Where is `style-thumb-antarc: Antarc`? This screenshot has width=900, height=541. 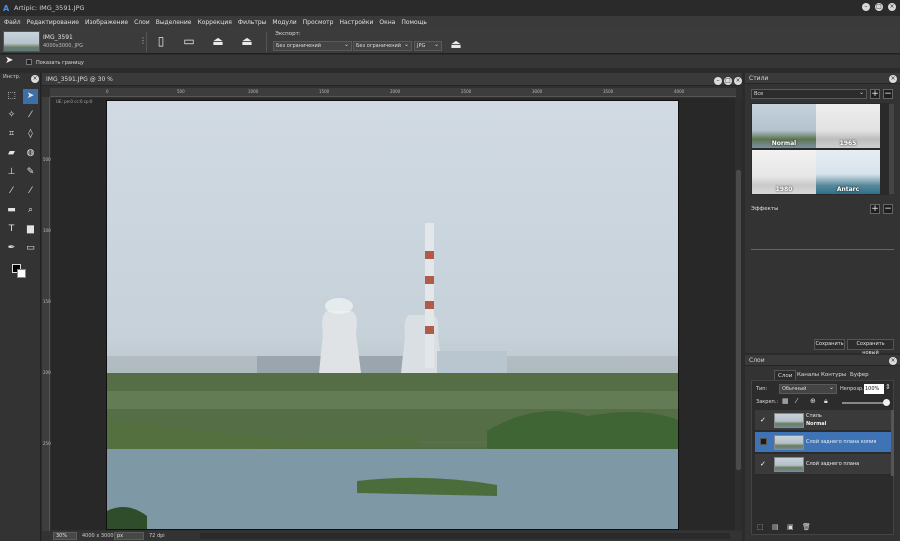 style-thumb-antarc: Antarc is located at coordinates (848, 172).